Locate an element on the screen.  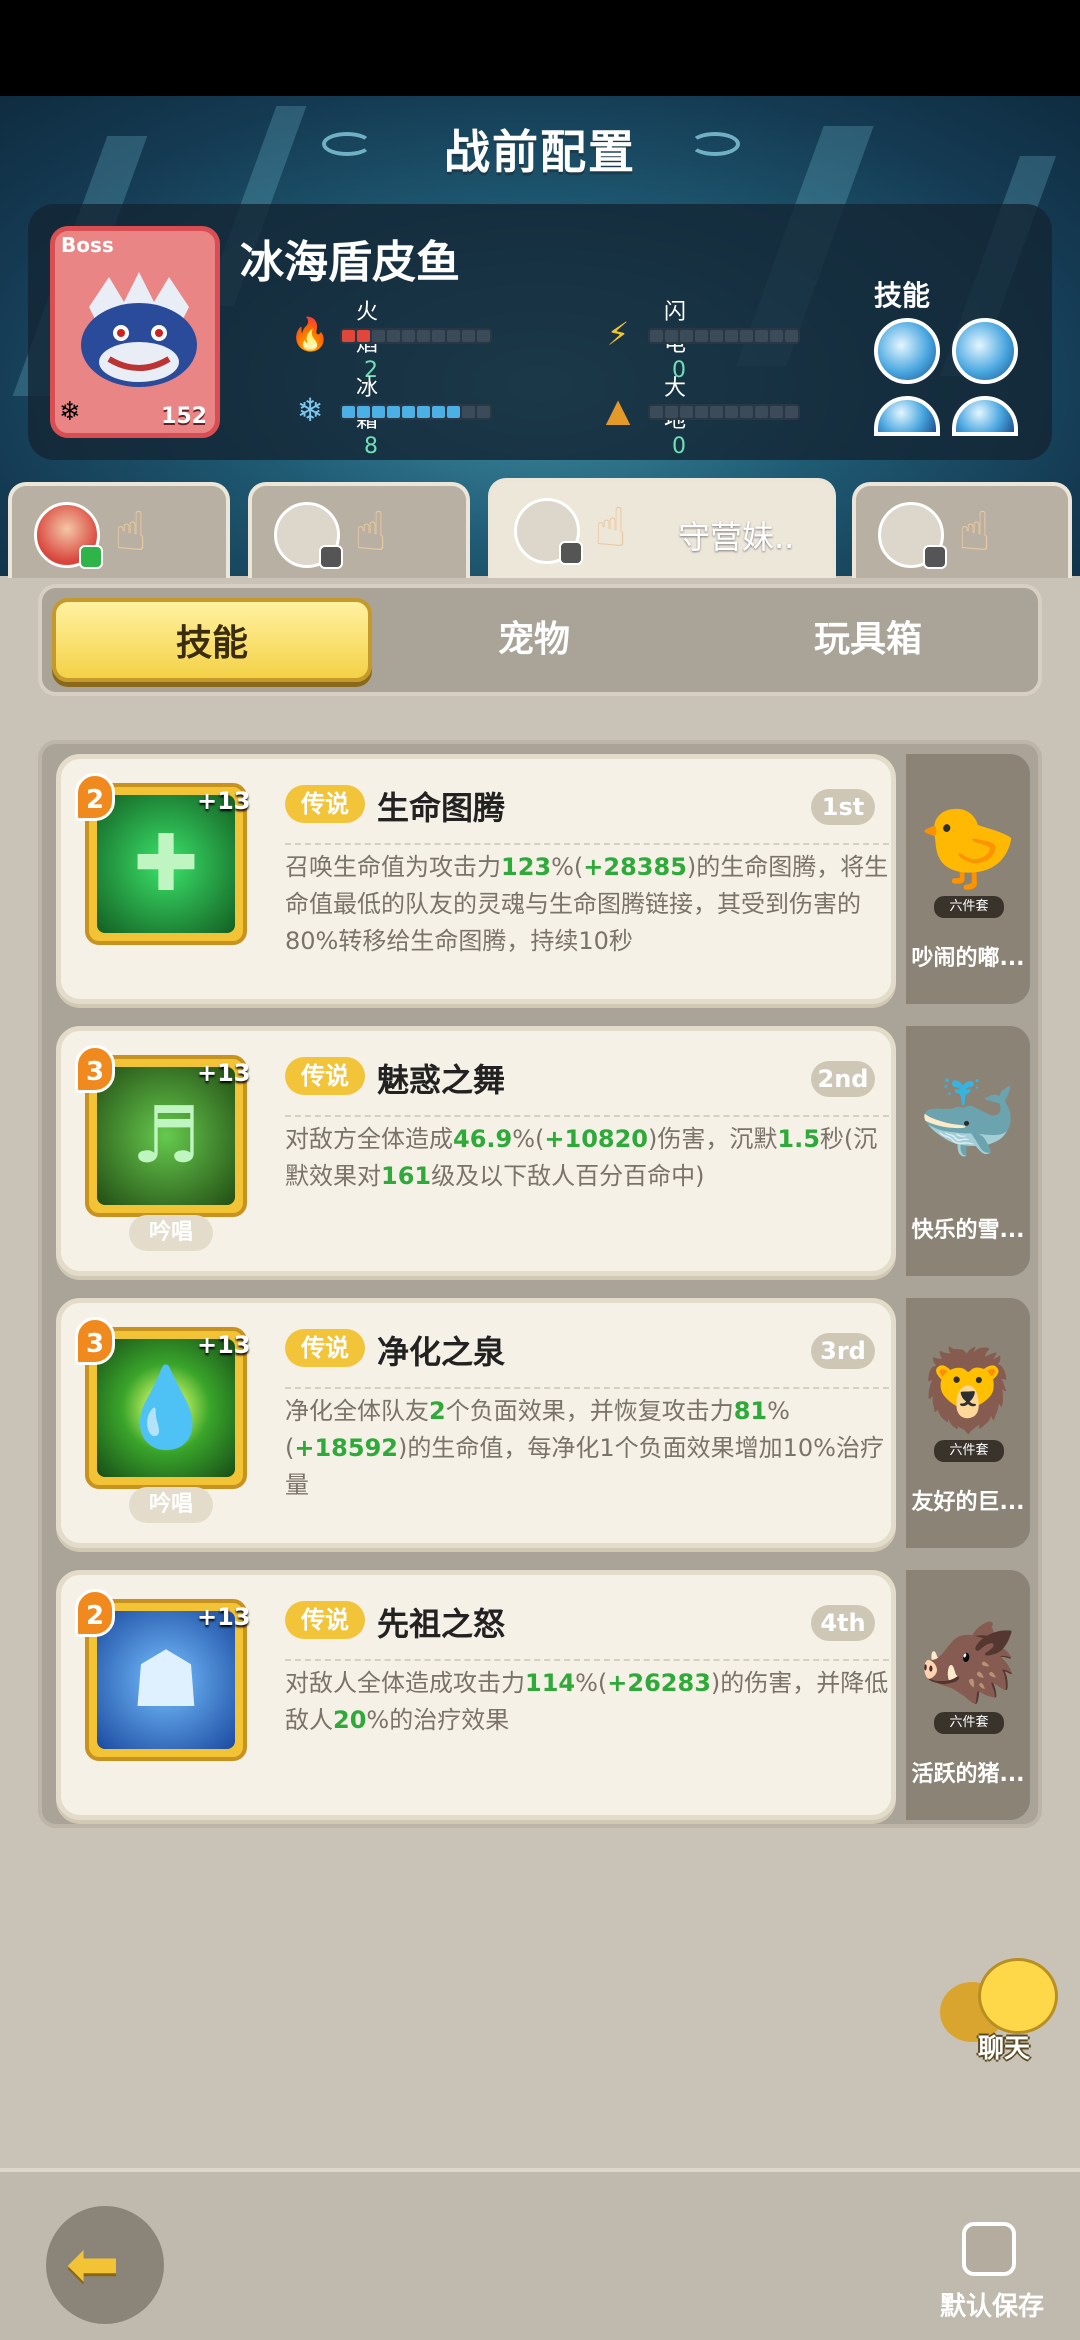
skill-description-text: 个负面效果，并恢复攻击力 is located at coordinates (589, 1411).